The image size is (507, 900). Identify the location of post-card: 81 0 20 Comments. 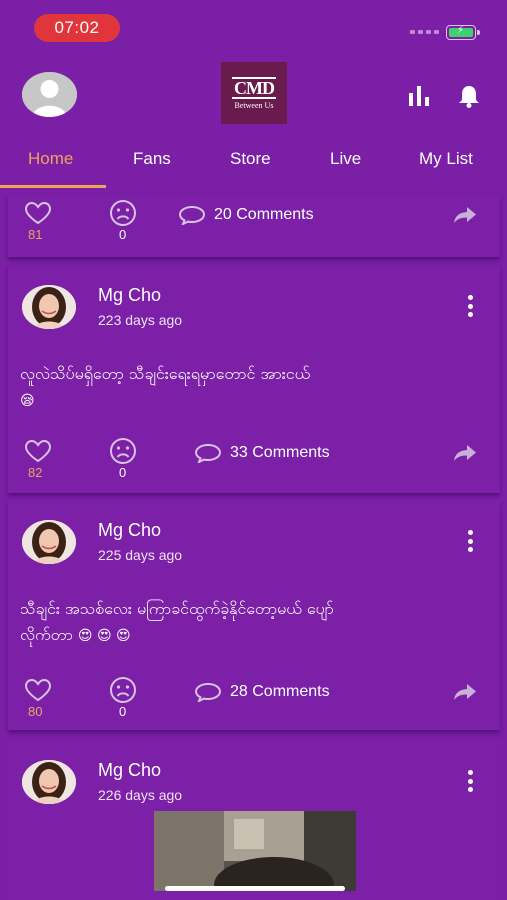
(254, 226).